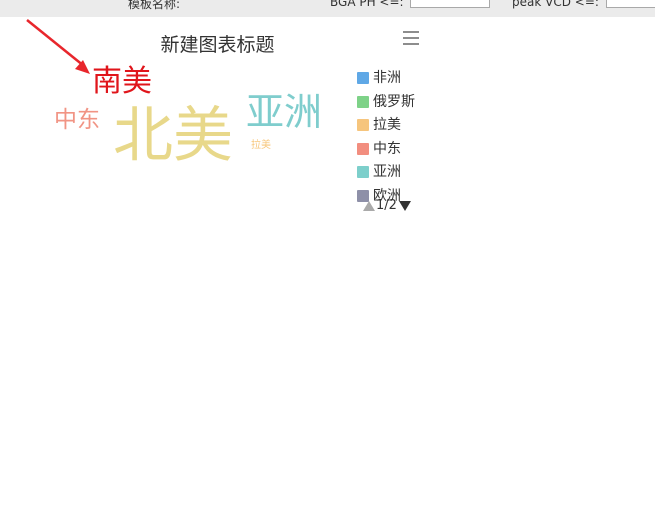  I want to click on peak-vcd-label: peak VCD <=:, so click(555, 4).